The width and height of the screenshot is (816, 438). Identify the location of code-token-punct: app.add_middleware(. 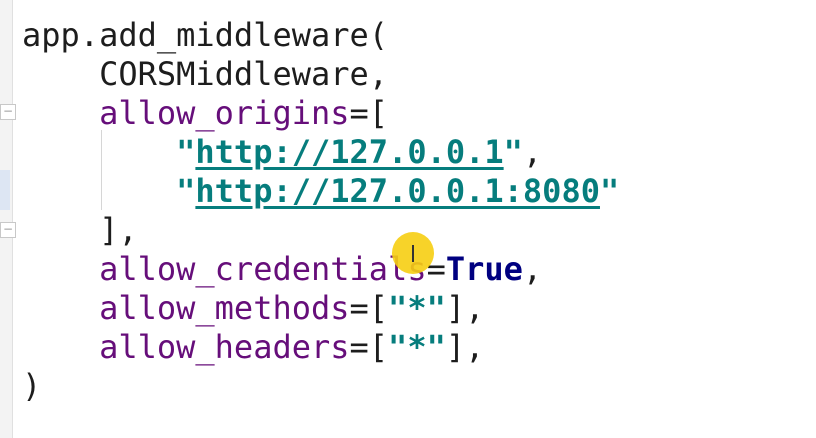
(205, 35).